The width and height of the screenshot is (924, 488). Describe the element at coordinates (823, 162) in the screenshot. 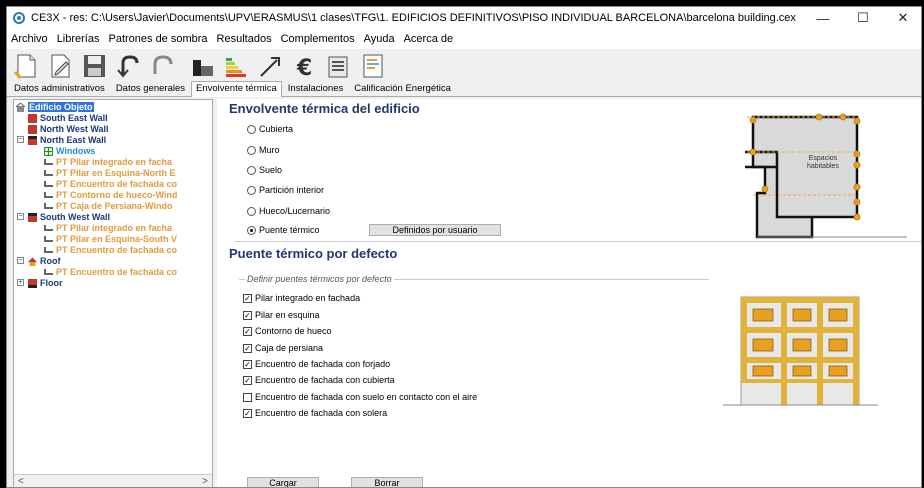

I see `diagram-label: Espacios habitables` at that location.